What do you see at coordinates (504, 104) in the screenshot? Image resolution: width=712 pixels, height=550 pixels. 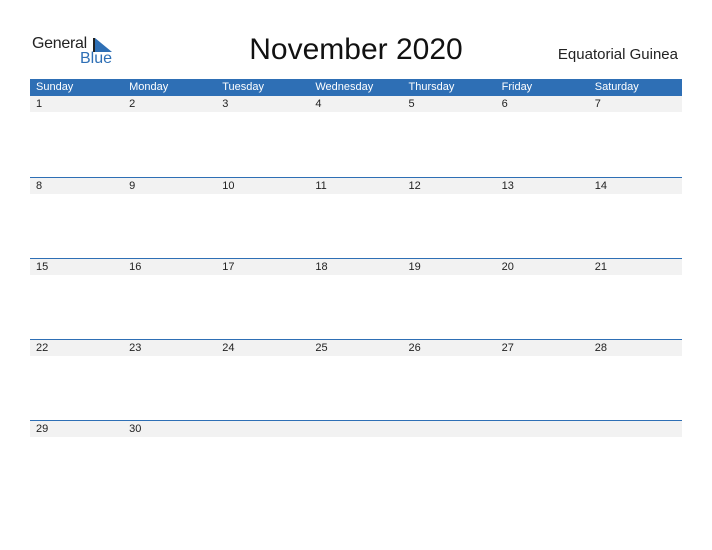 I see `day-cell: 6` at bounding box center [504, 104].